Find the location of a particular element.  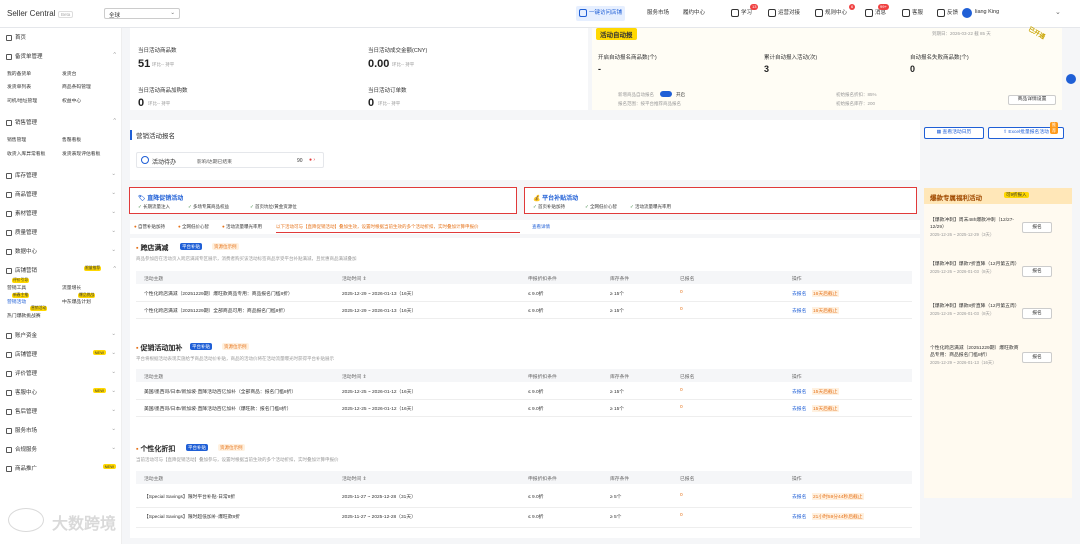

sidebar-item-label: 质量管理 is located at coordinates (26, 233).